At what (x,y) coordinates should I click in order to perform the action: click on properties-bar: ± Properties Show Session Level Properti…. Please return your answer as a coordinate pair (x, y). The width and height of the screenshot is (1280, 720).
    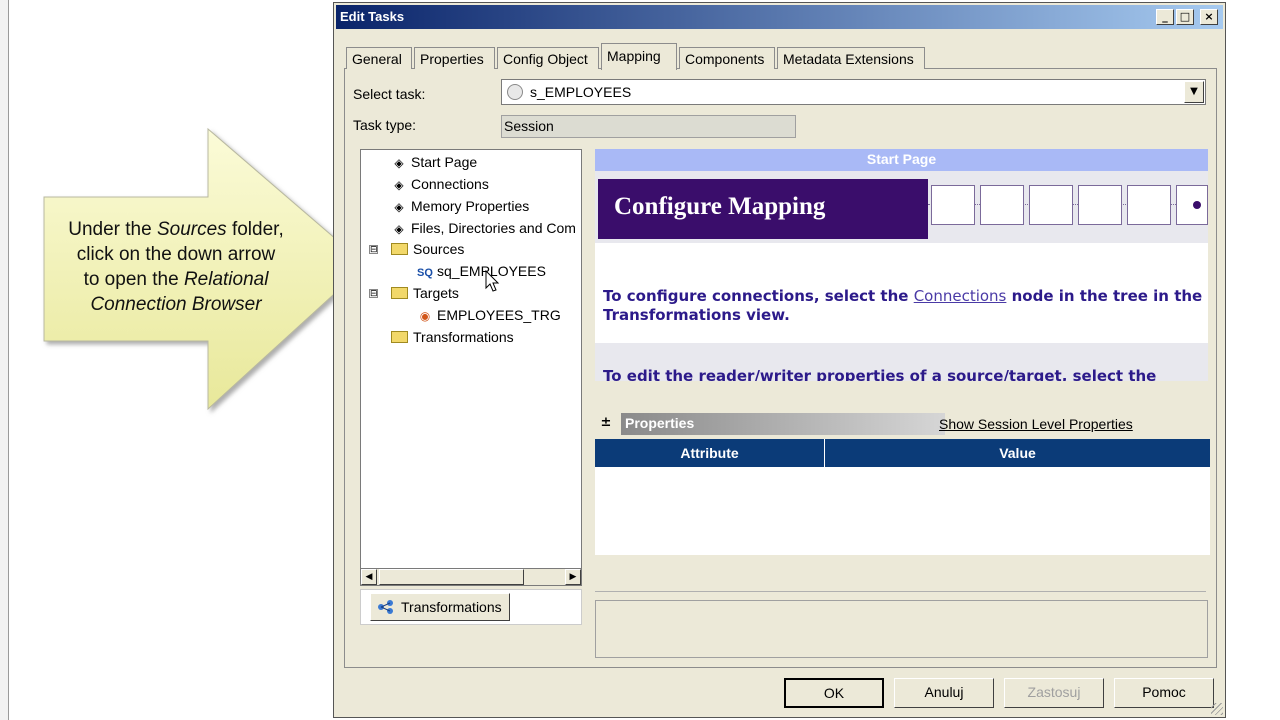
    Looking at the image, I should click on (901, 424).